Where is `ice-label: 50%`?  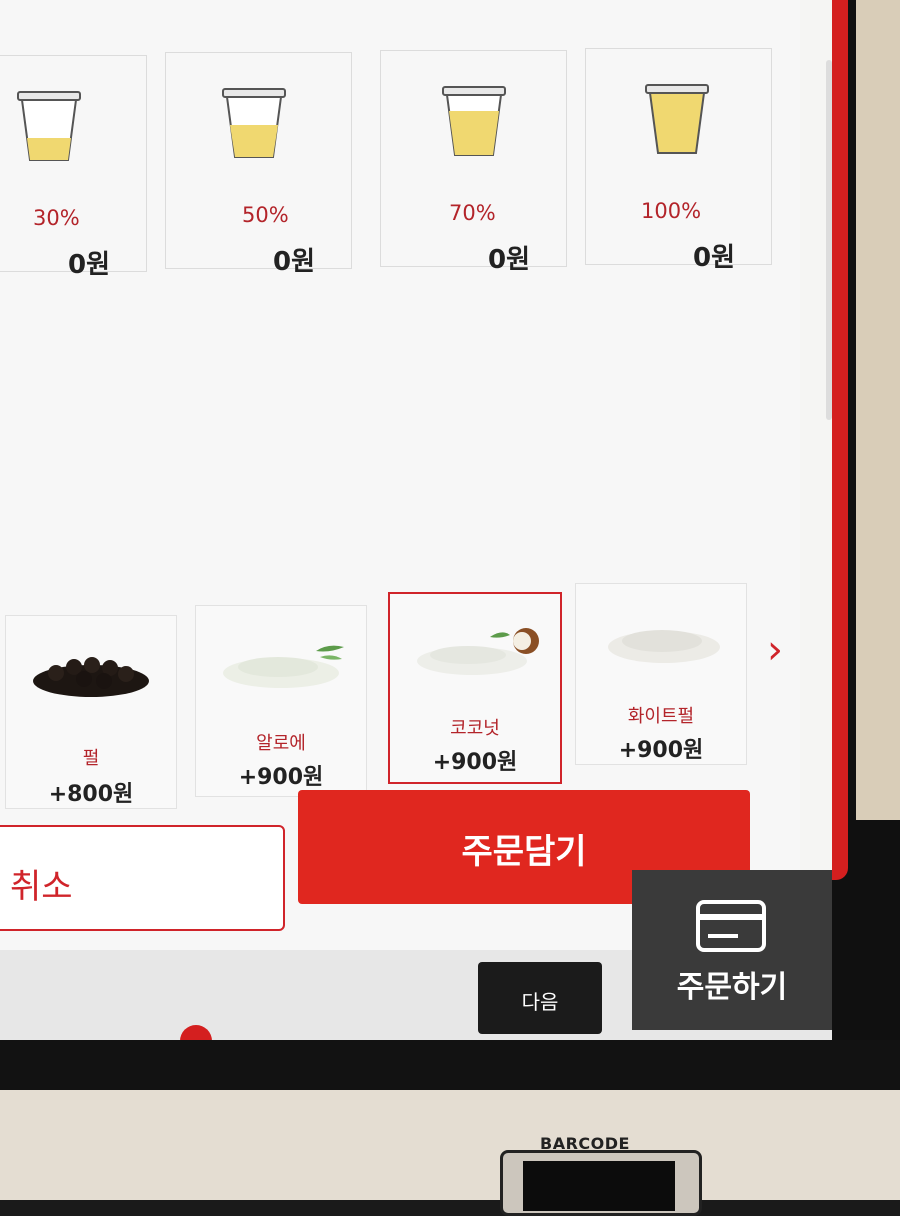 ice-label: 50% is located at coordinates (265, 215).